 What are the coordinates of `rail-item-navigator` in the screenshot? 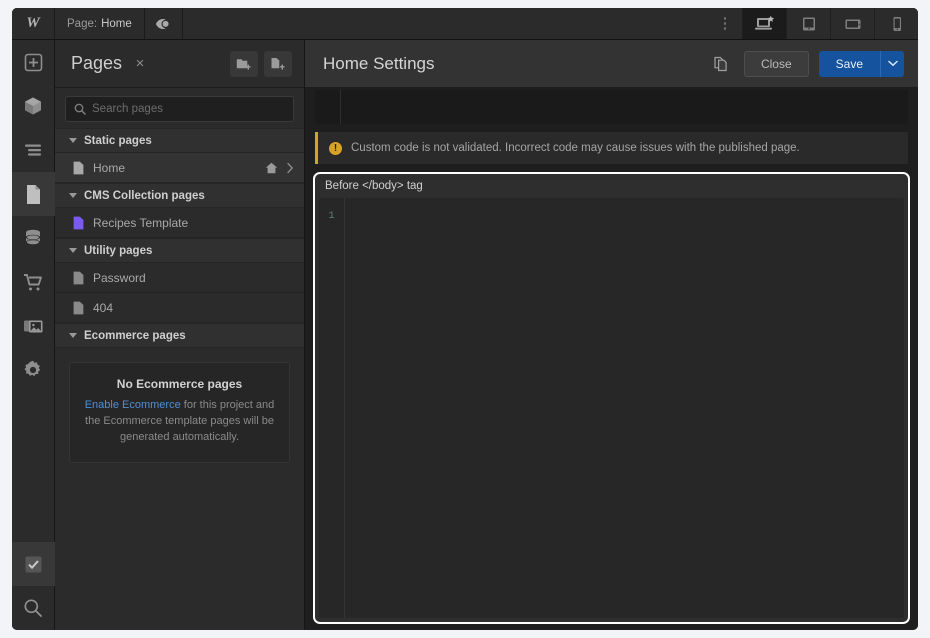 It's located at (33, 150).